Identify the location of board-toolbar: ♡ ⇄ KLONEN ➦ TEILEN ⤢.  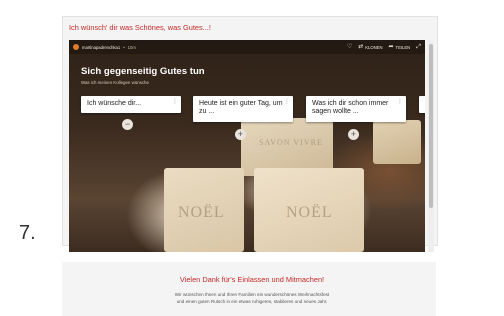
(384, 47).